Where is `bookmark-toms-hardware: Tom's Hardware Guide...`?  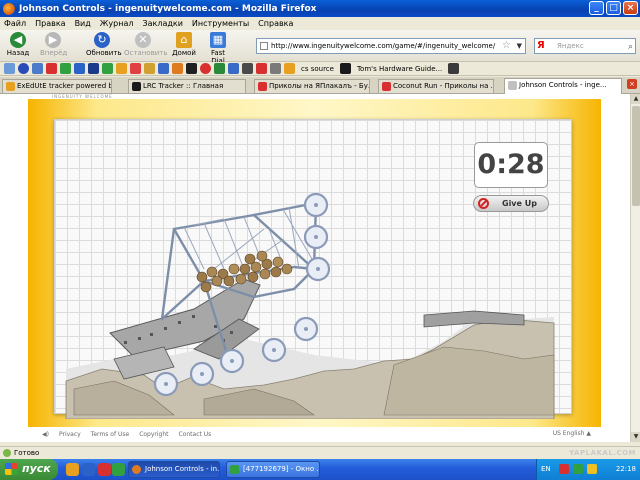 bookmark-toms-hardware: Tom's Hardware Guide... is located at coordinates (399, 69).